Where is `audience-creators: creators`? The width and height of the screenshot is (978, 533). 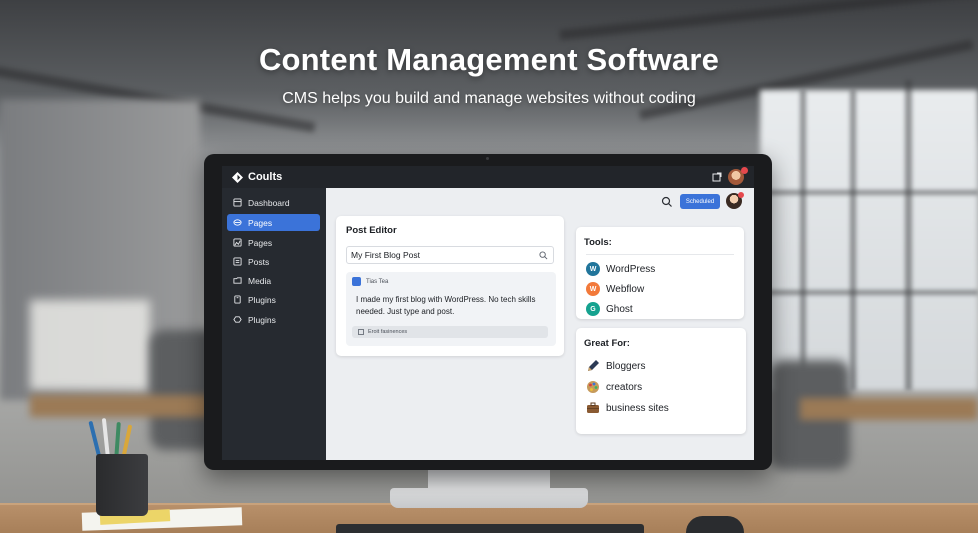 audience-creators: creators is located at coordinates (614, 387).